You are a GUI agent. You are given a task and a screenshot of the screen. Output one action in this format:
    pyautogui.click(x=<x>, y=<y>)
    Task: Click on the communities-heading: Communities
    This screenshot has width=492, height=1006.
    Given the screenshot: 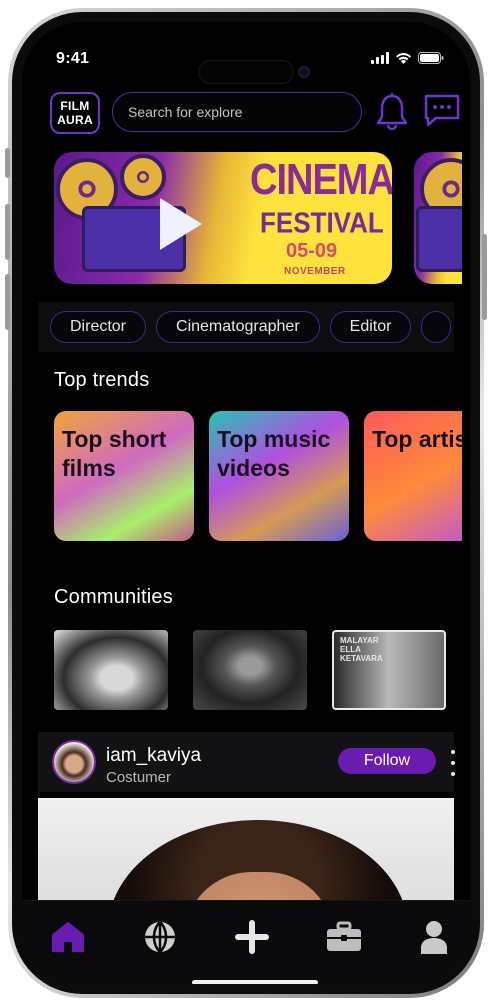 What is the action you would take?
    pyautogui.click(x=113, y=597)
    